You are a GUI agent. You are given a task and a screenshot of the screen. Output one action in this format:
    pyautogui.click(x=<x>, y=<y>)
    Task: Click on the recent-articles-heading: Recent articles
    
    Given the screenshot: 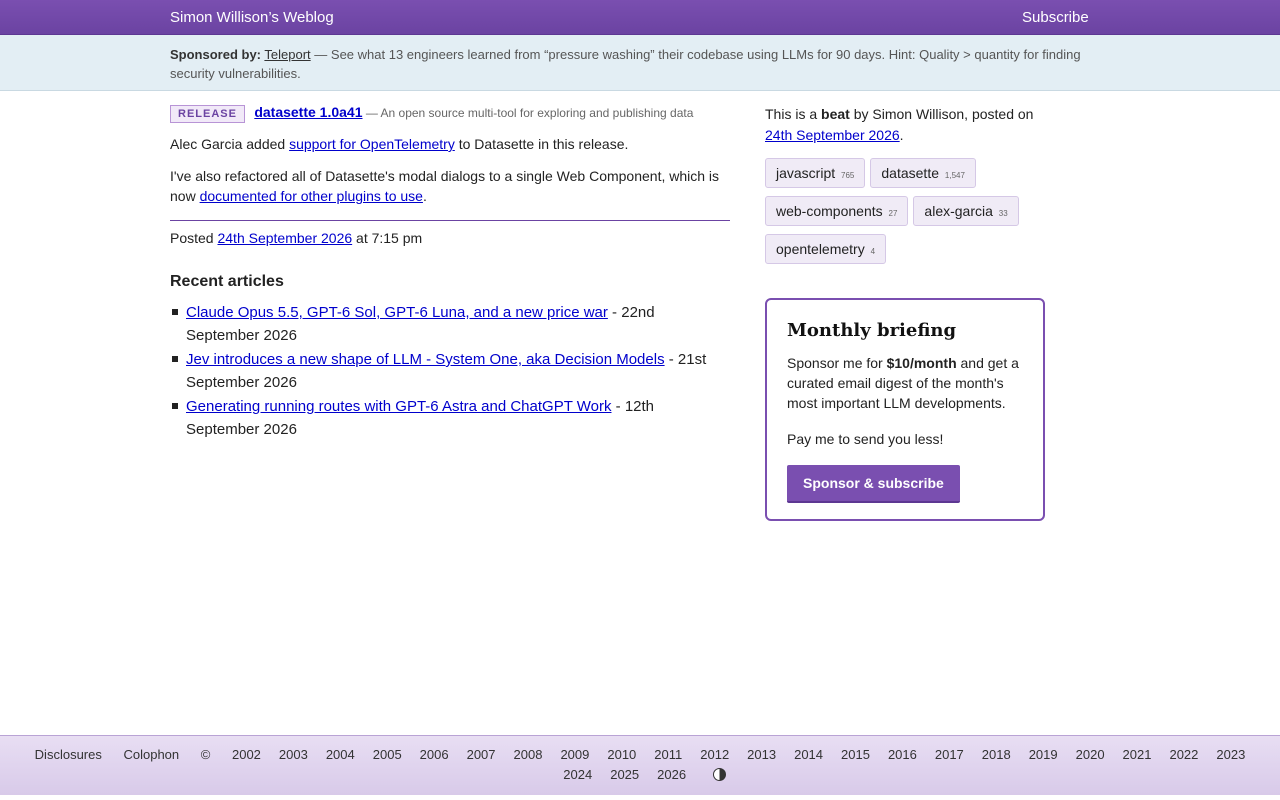 What is the action you would take?
    pyautogui.click(x=227, y=281)
    